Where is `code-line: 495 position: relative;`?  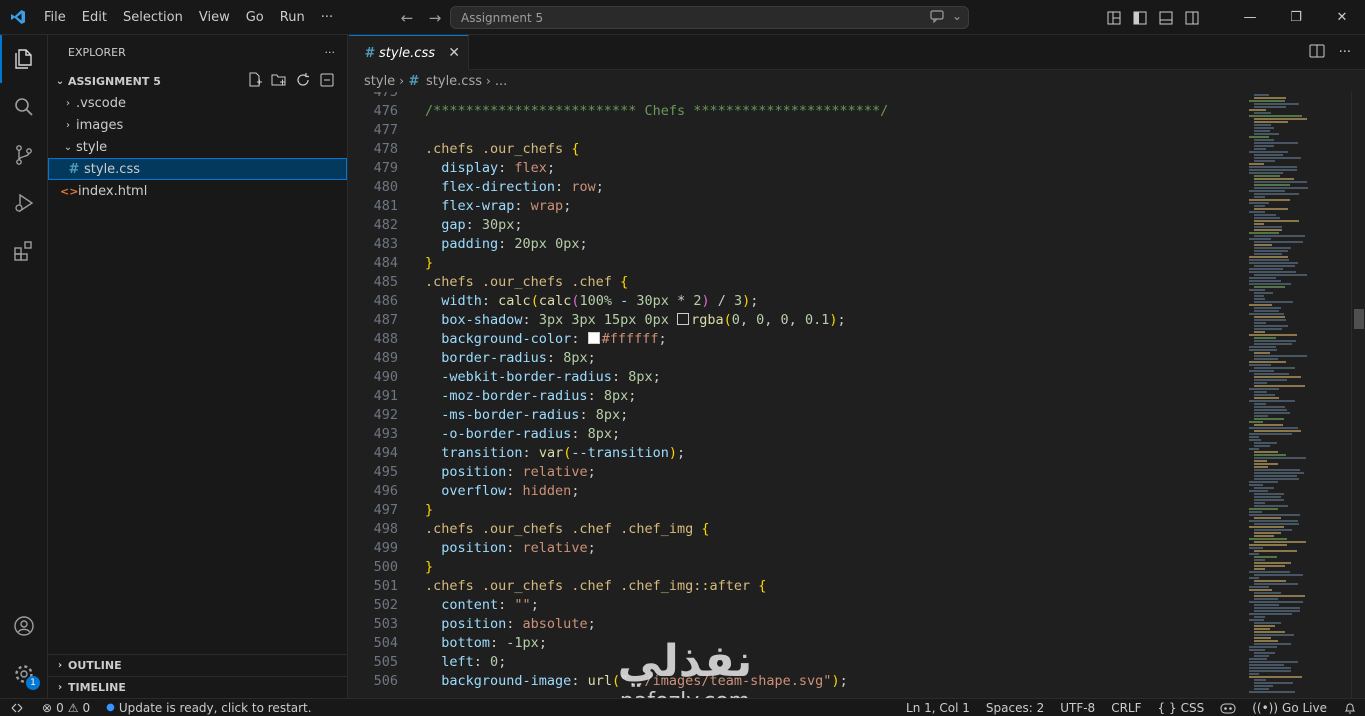 code-line: 495 position: relative; is located at coordinates (799, 472).